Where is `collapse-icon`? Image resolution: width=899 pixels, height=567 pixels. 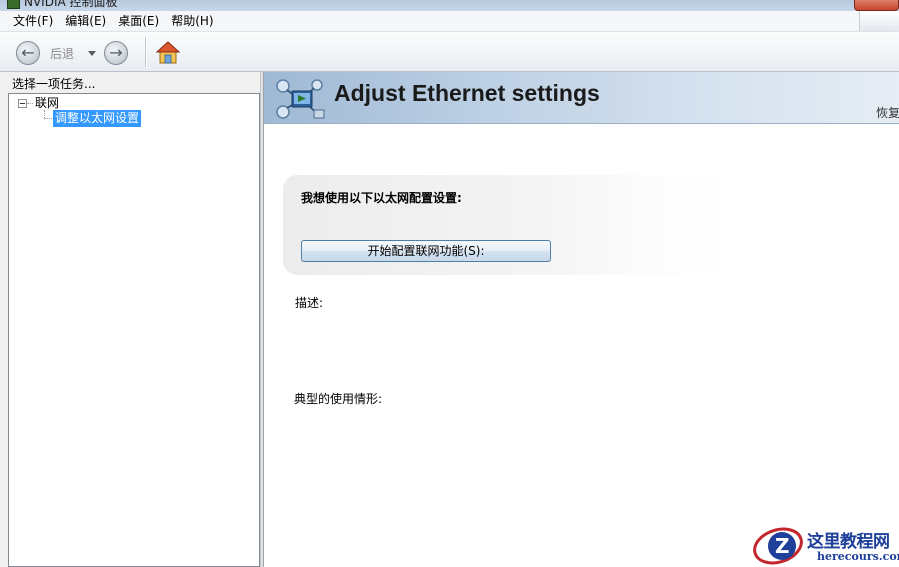
collapse-icon is located at coordinates (22, 103).